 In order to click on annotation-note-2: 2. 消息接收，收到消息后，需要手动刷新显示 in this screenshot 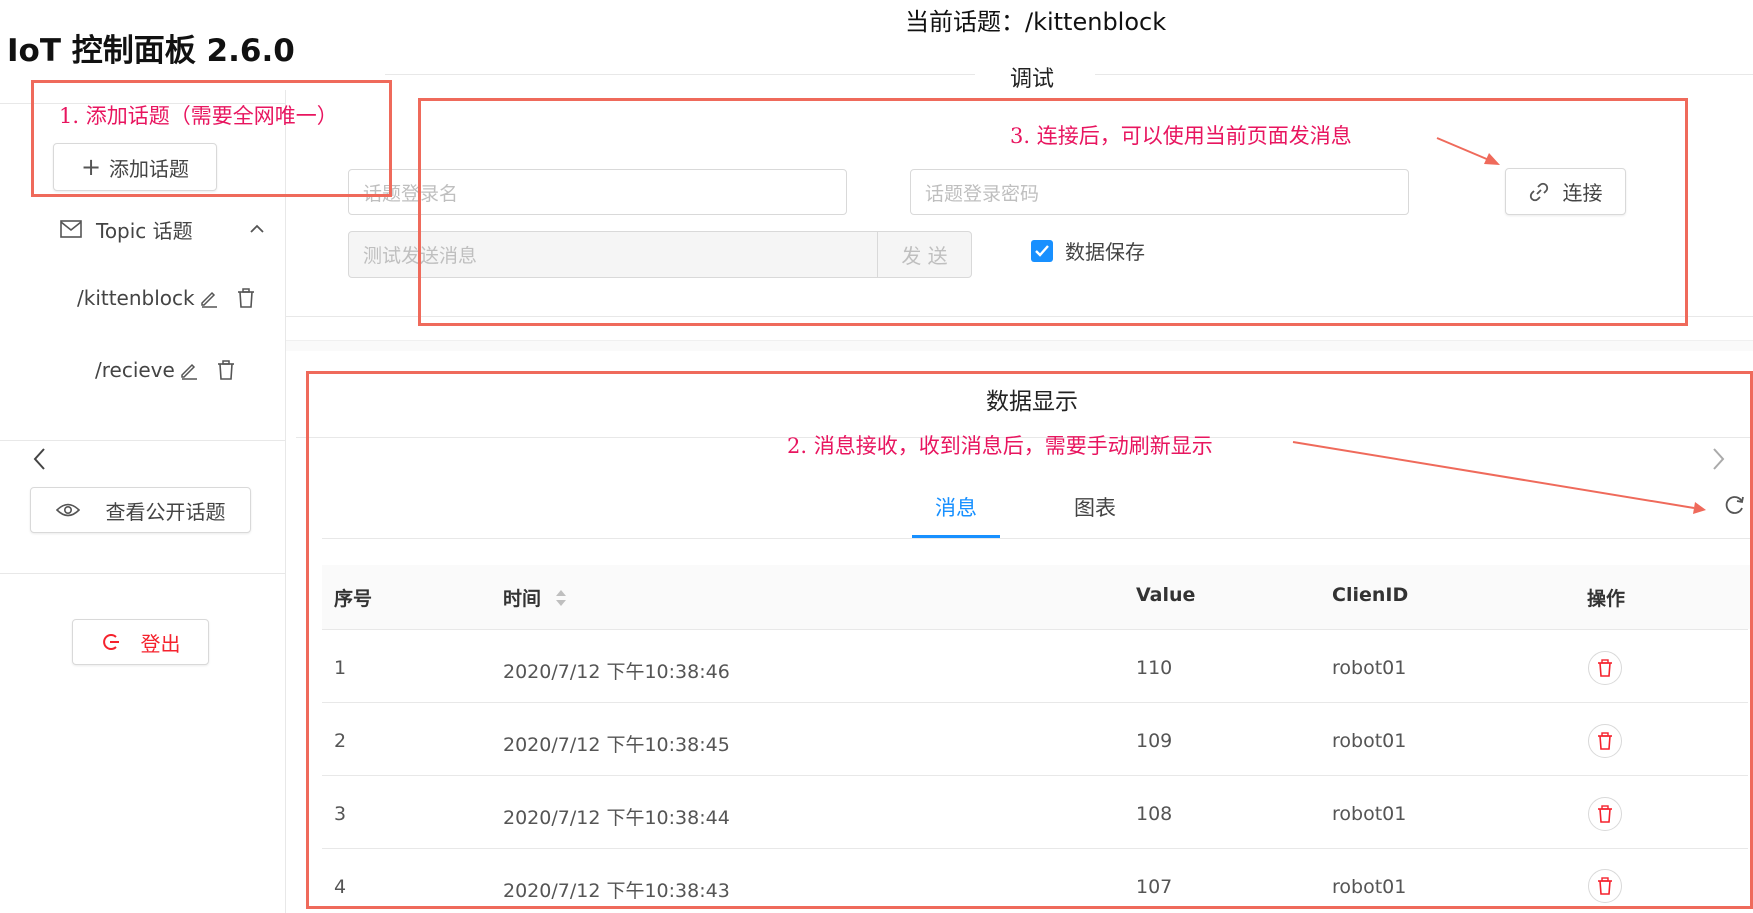, I will do `click(1000, 446)`.